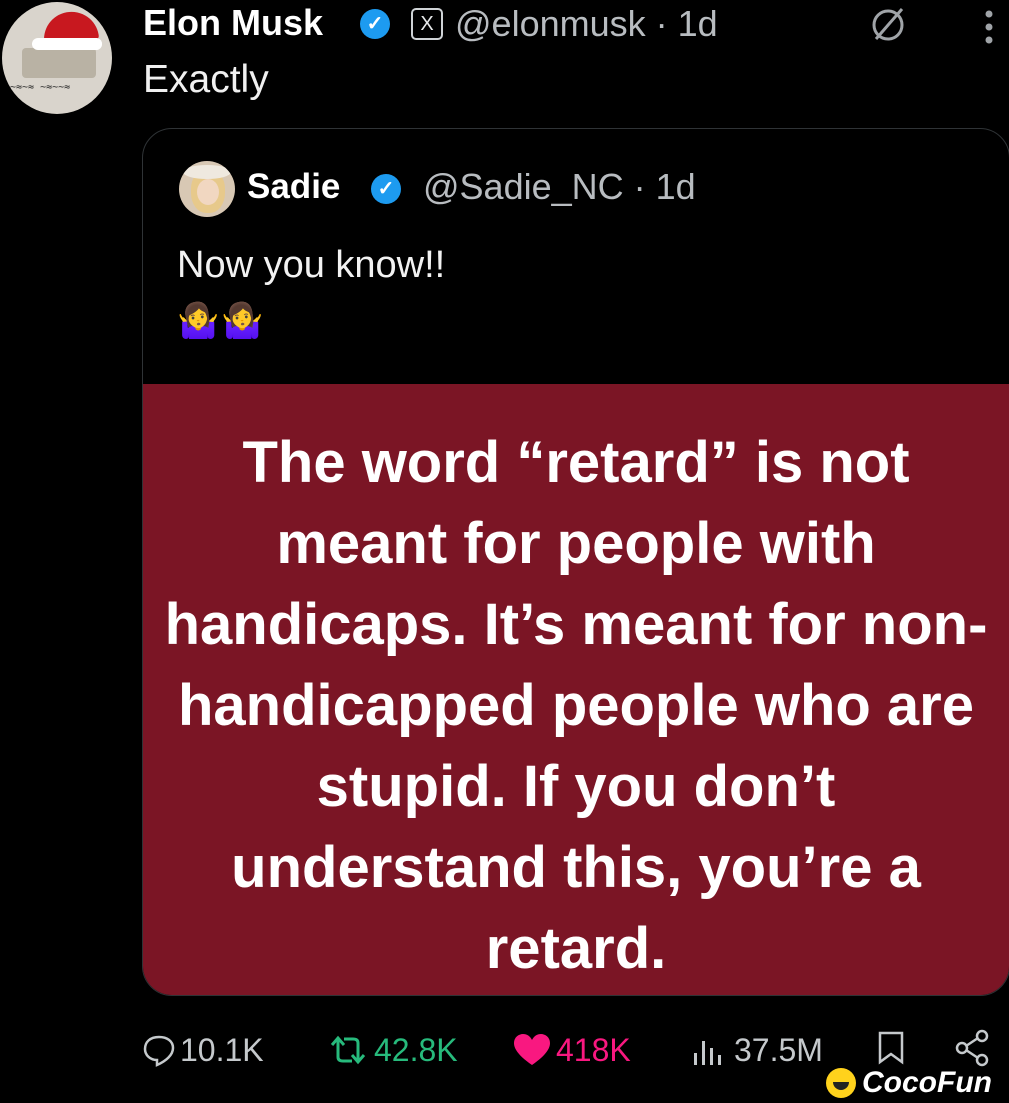 This screenshot has width=1009, height=1103. What do you see at coordinates (707, 1053) in the screenshot?
I see `views-icon` at bounding box center [707, 1053].